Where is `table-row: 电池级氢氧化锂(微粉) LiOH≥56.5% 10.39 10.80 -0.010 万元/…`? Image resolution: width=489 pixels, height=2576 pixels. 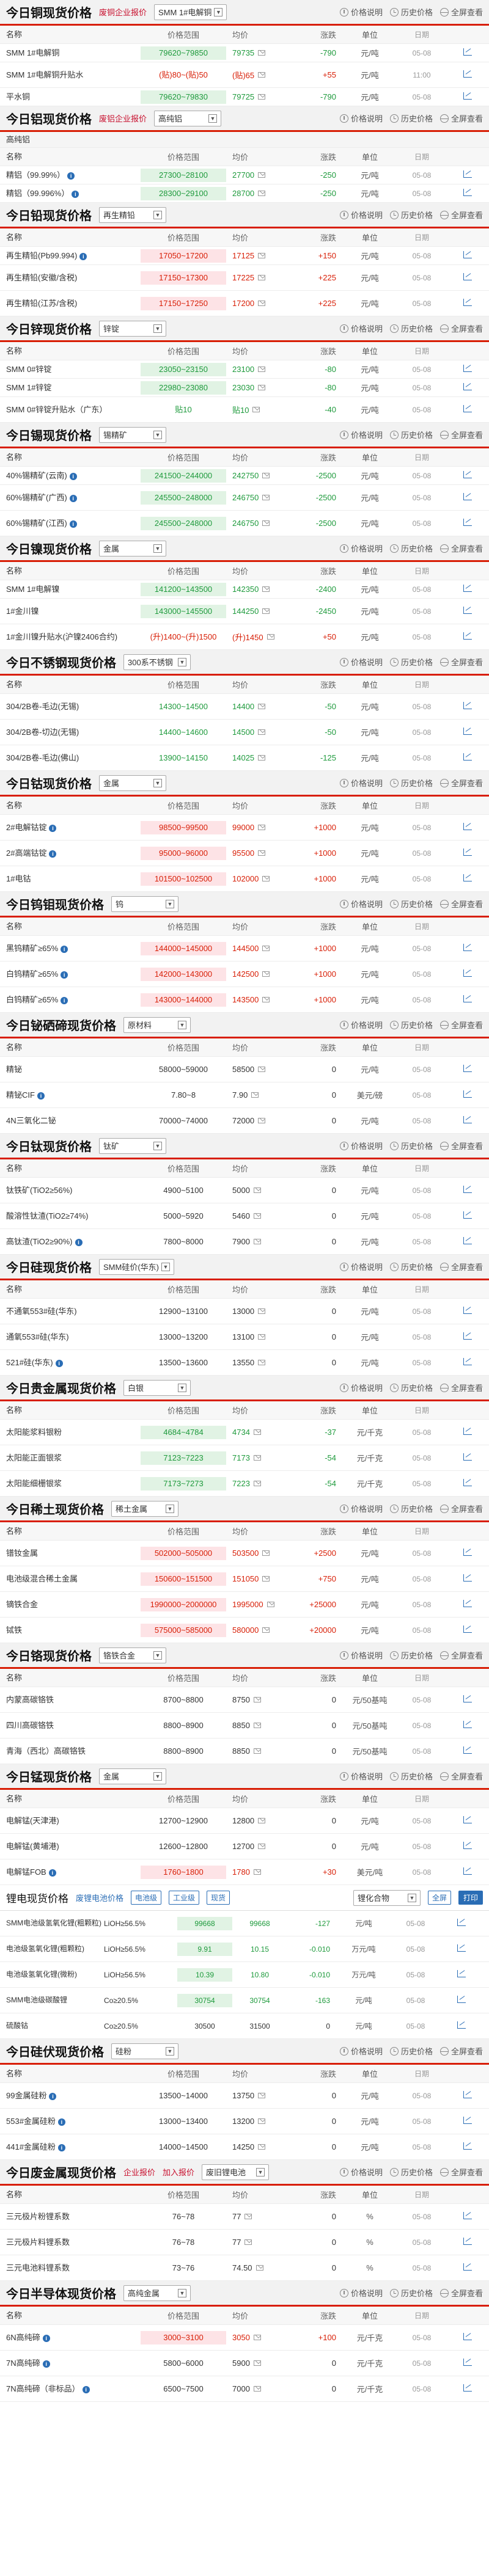
table-row: 电池级氢氧化锂(微粉) LiOH≥56.5% 10.39 10.80 -0.010 万元/… is located at coordinates (244, 1975).